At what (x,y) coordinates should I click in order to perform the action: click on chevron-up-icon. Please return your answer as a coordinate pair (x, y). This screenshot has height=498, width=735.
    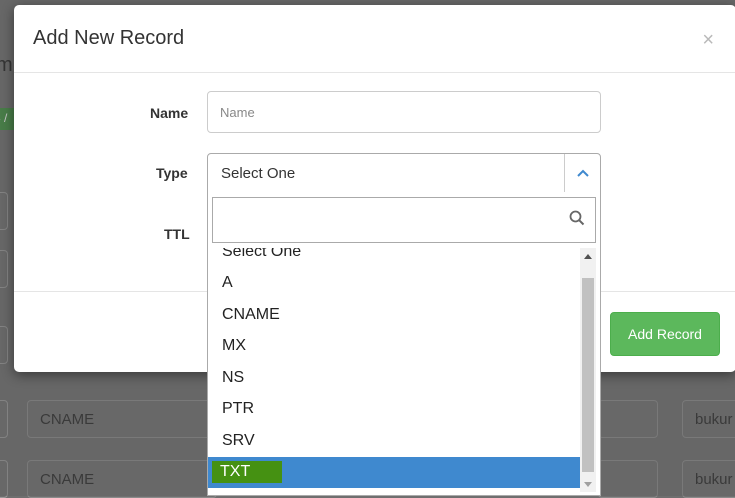
    Looking at the image, I should click on (582, 173).